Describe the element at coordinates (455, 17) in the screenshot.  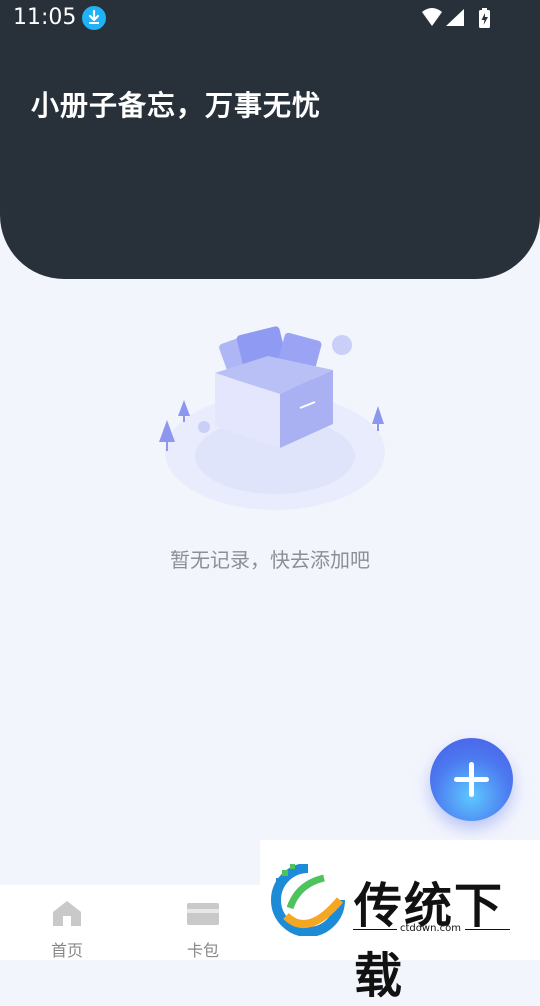
I see `signal-icon` at that location.